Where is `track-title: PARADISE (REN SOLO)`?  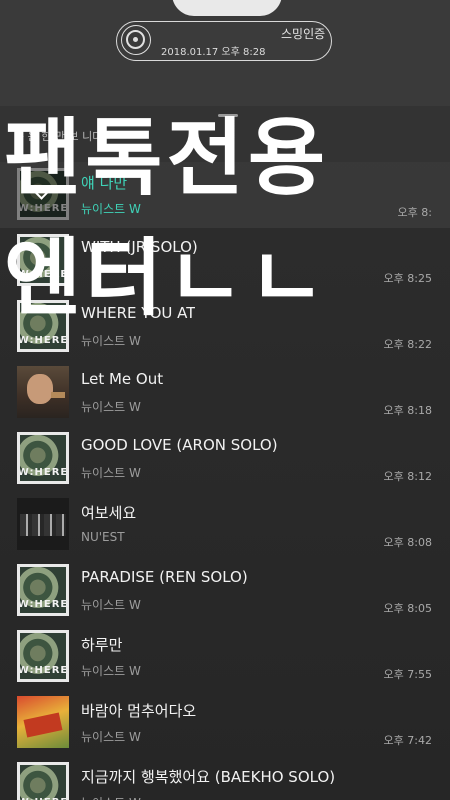
track-title: PARADISE (REN SOLO) is located at coordinates (164, 577).